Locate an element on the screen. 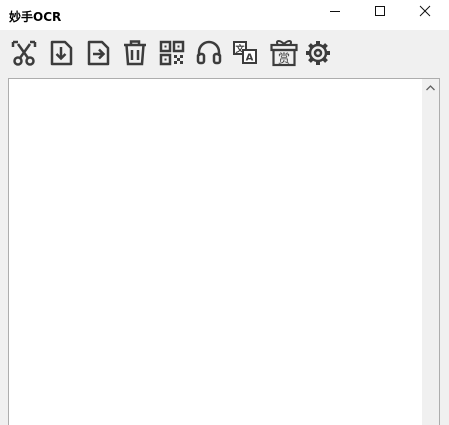 The height and width of the screenshot is (425, 449). translate-button: 文 A is located at coordinates (246, 53).